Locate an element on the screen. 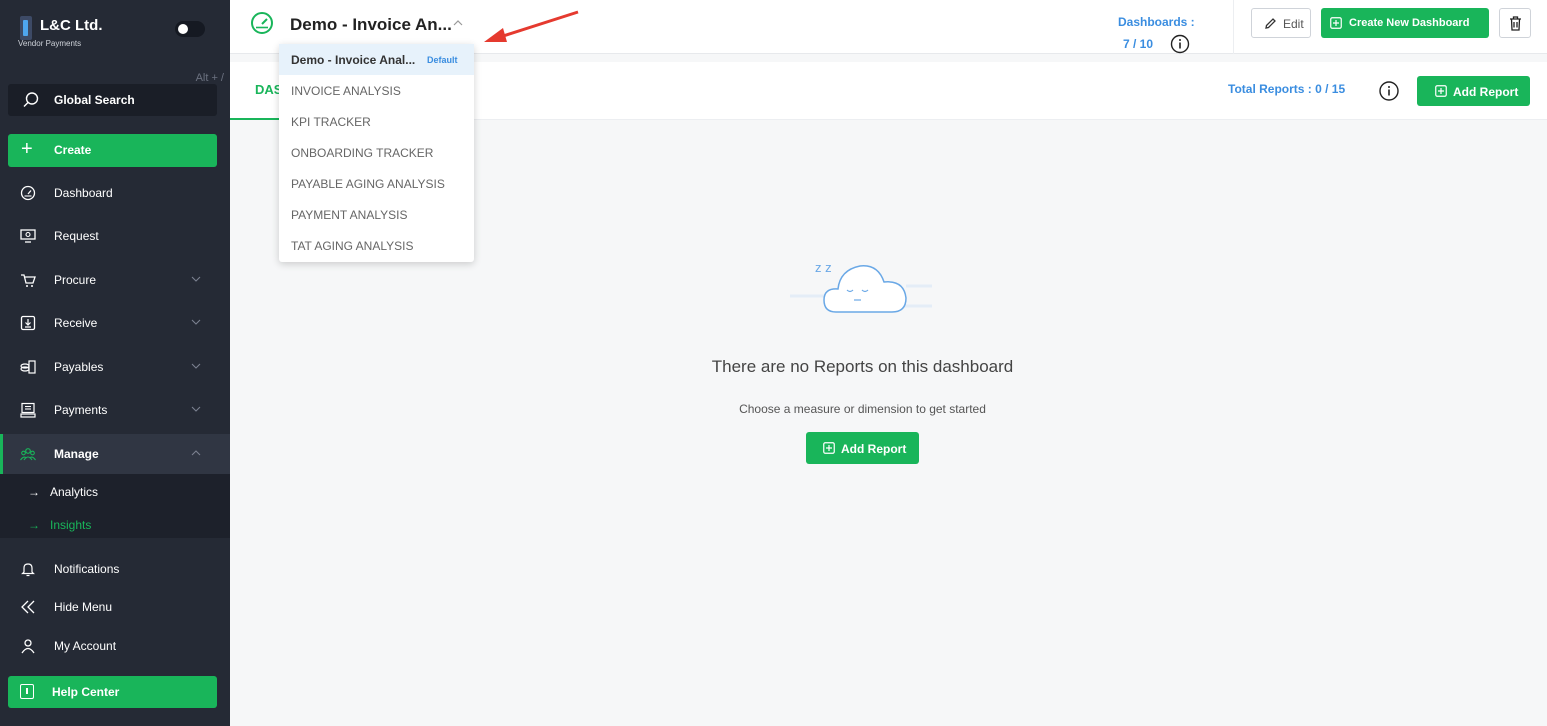 The image size is (1547, 726). dropdown-item-payment-analysis: PAYMENT ANALYSIS is located at coordinates (376, 214).